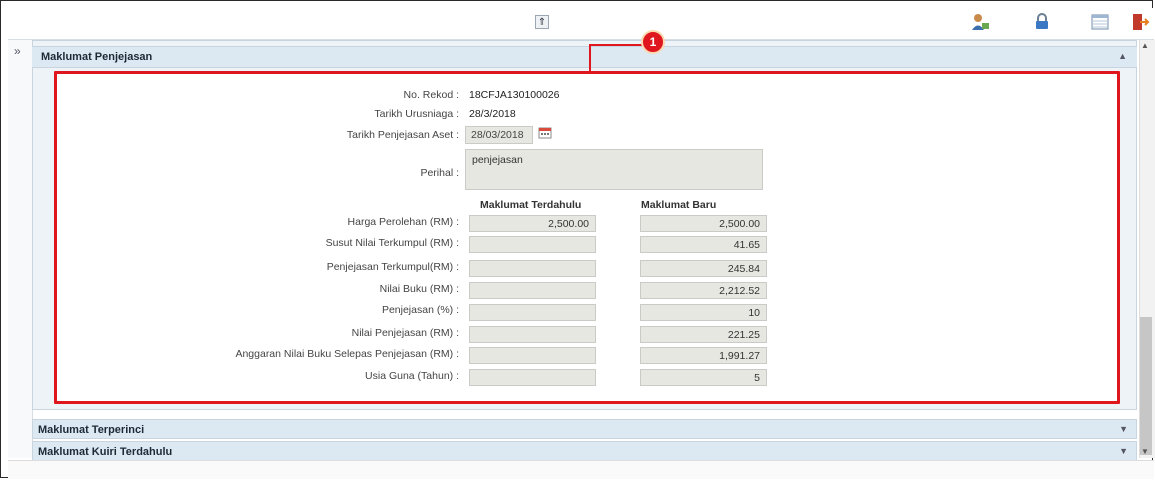 This screenshot has width=1155, height=480. I want to click on scroll-up-icon: ▲, so click(1145, 45).